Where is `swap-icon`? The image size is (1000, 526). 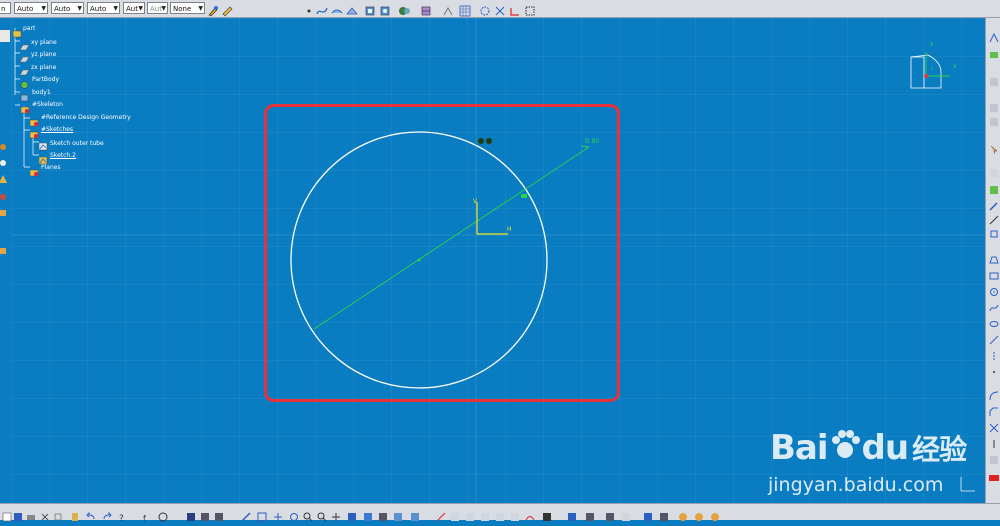 swap-icon is located at coordinates (415, 514).